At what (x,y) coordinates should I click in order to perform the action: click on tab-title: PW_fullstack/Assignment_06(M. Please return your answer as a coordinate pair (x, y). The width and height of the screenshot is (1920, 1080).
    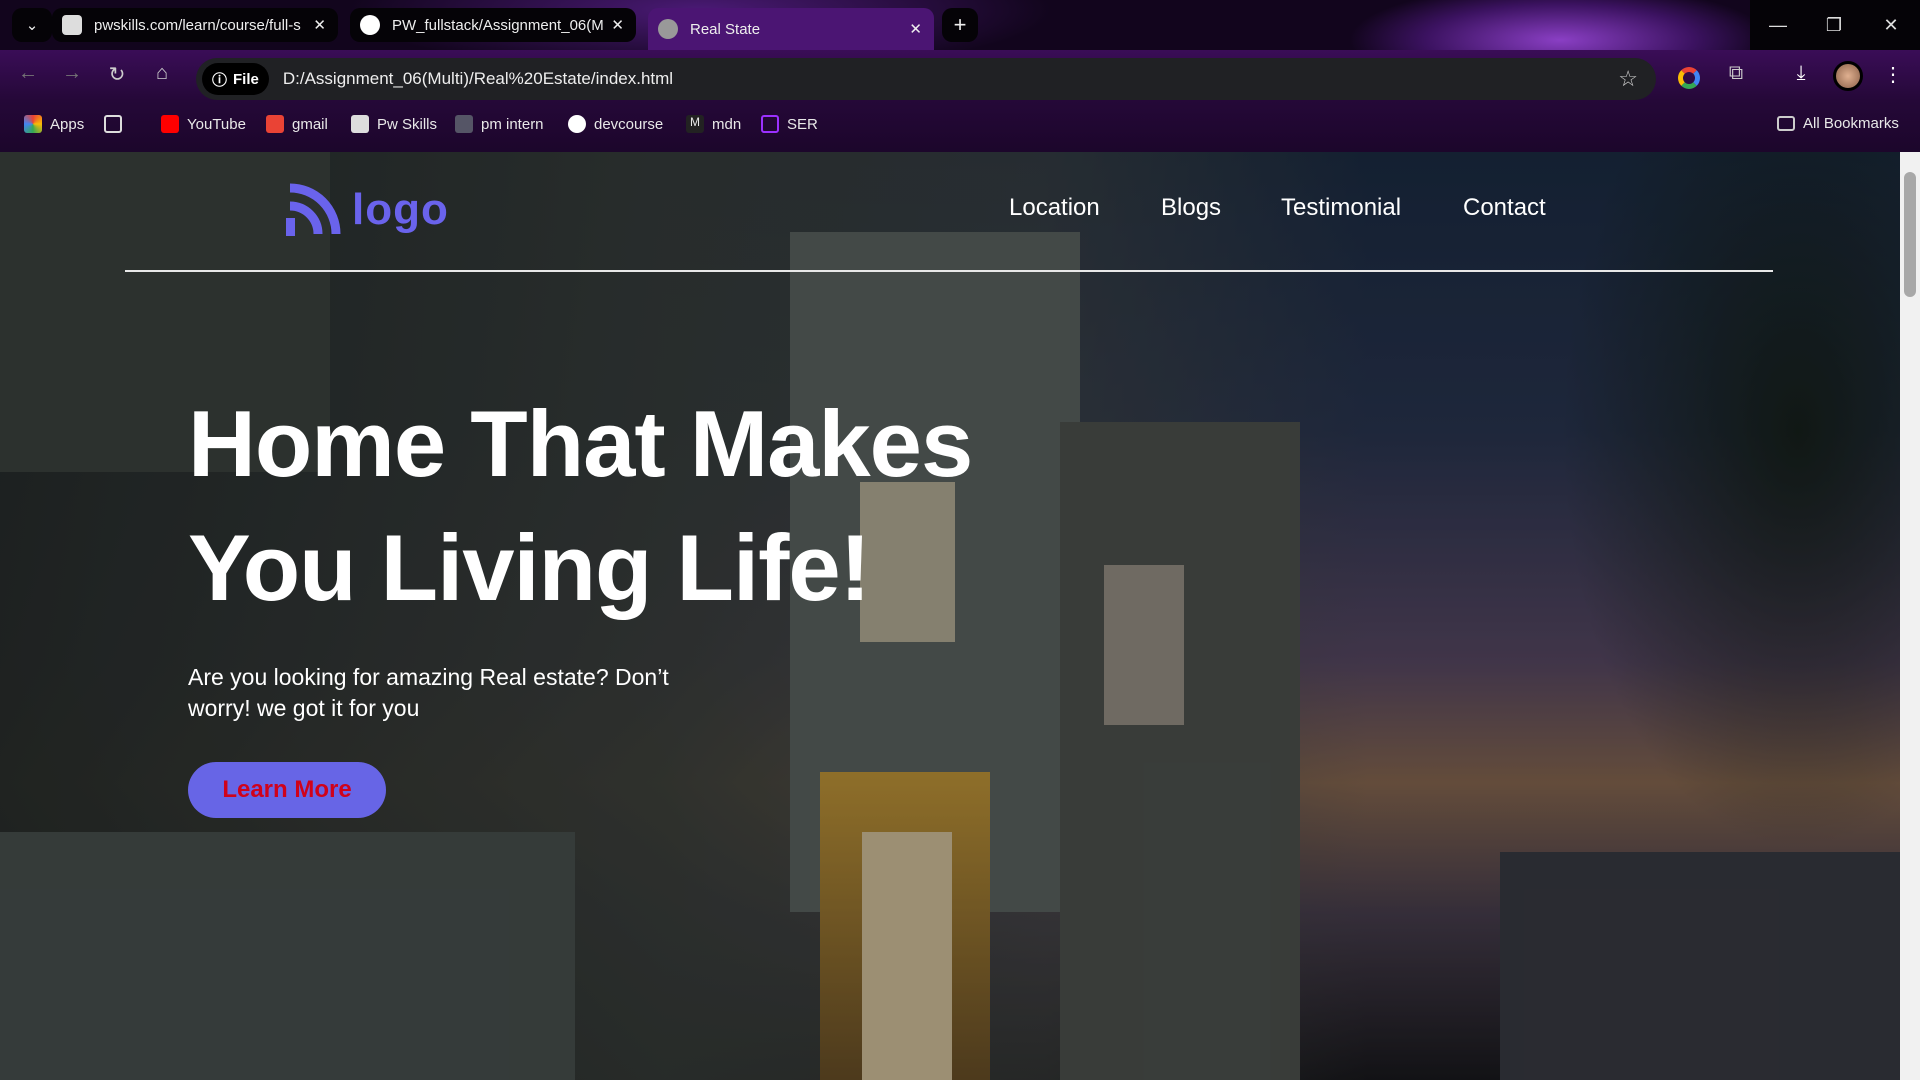
    Looking at the image, I should click on (498, 25).